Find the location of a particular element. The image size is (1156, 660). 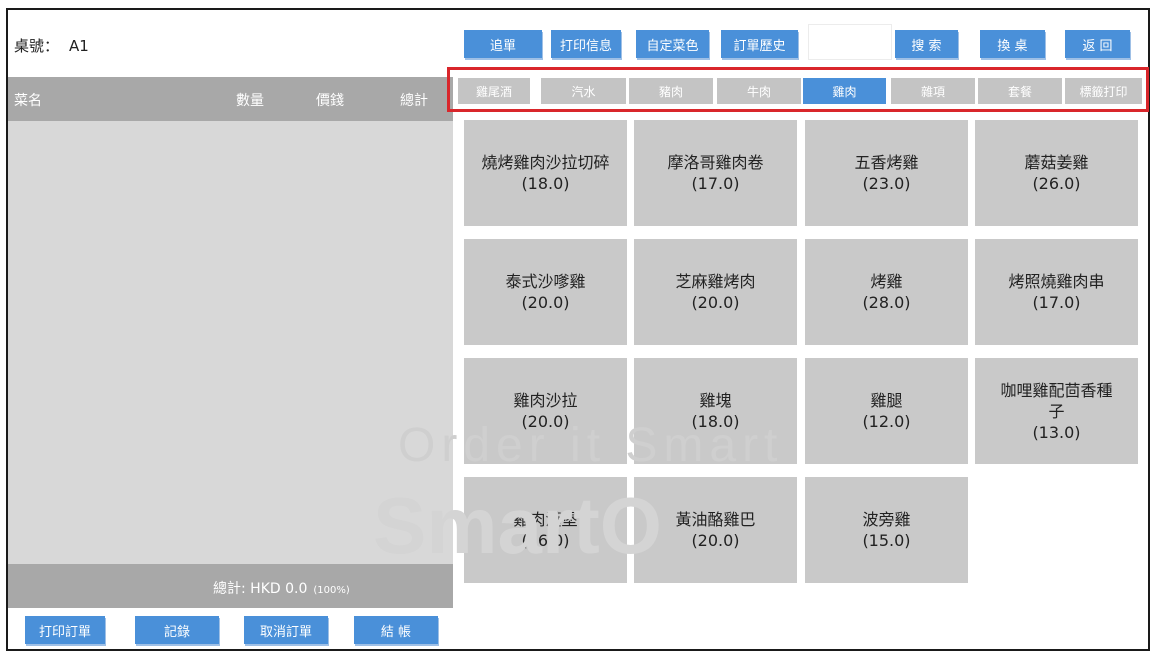

order-total-bar: 總計: HKD 0.0 (100%) is located at coordinates (230, 586).